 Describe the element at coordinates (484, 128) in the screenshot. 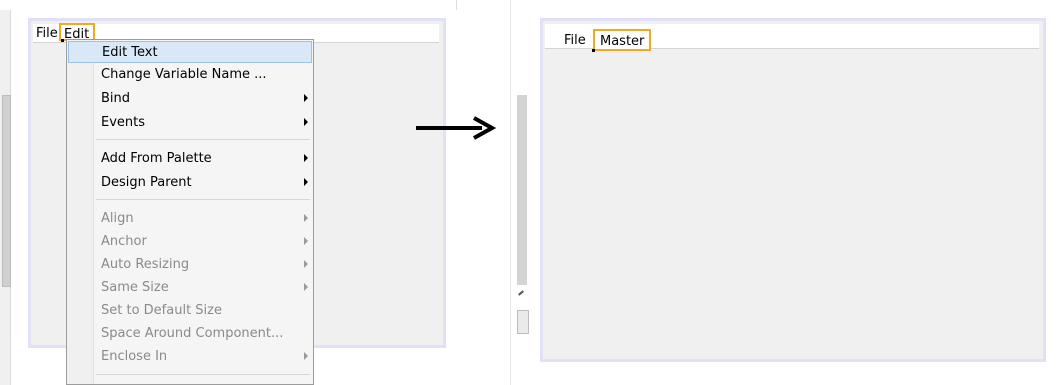

I see `arrow-head-icon` at that location.